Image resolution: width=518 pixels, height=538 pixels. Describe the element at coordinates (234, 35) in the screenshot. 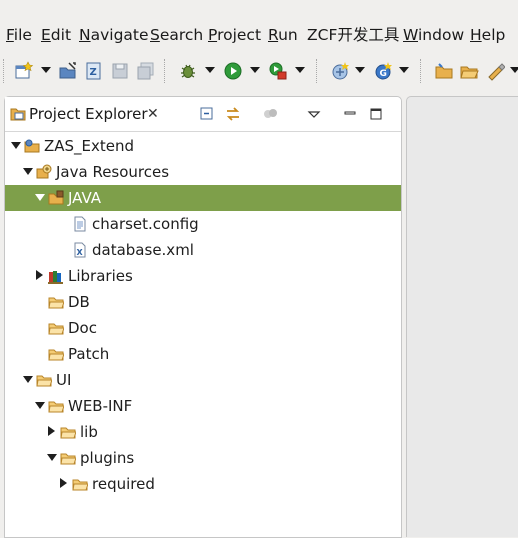

I see `menu-project: Project` at that location.